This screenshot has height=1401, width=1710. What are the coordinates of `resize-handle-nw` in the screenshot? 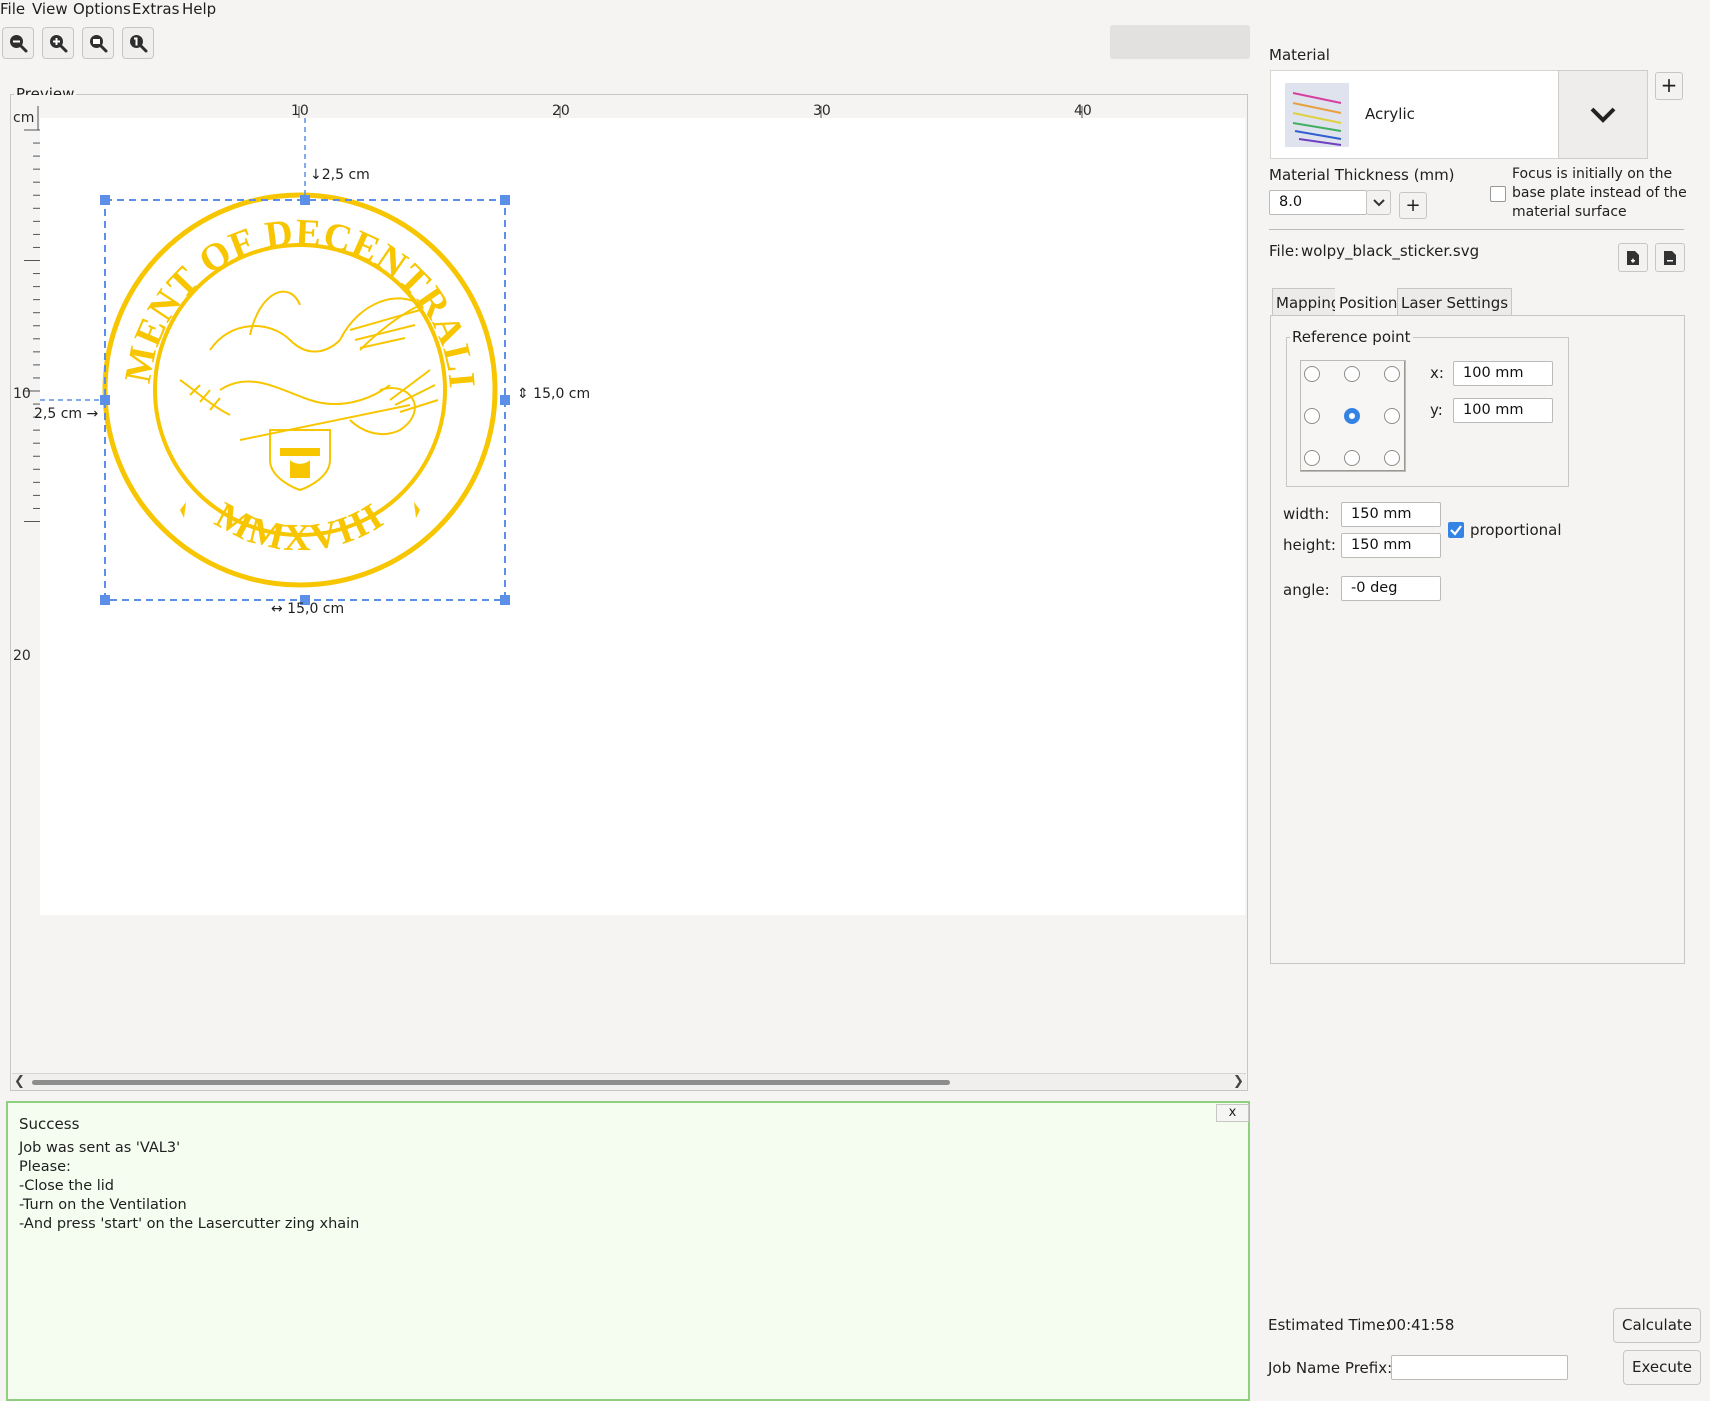 It's located at (105, 200).